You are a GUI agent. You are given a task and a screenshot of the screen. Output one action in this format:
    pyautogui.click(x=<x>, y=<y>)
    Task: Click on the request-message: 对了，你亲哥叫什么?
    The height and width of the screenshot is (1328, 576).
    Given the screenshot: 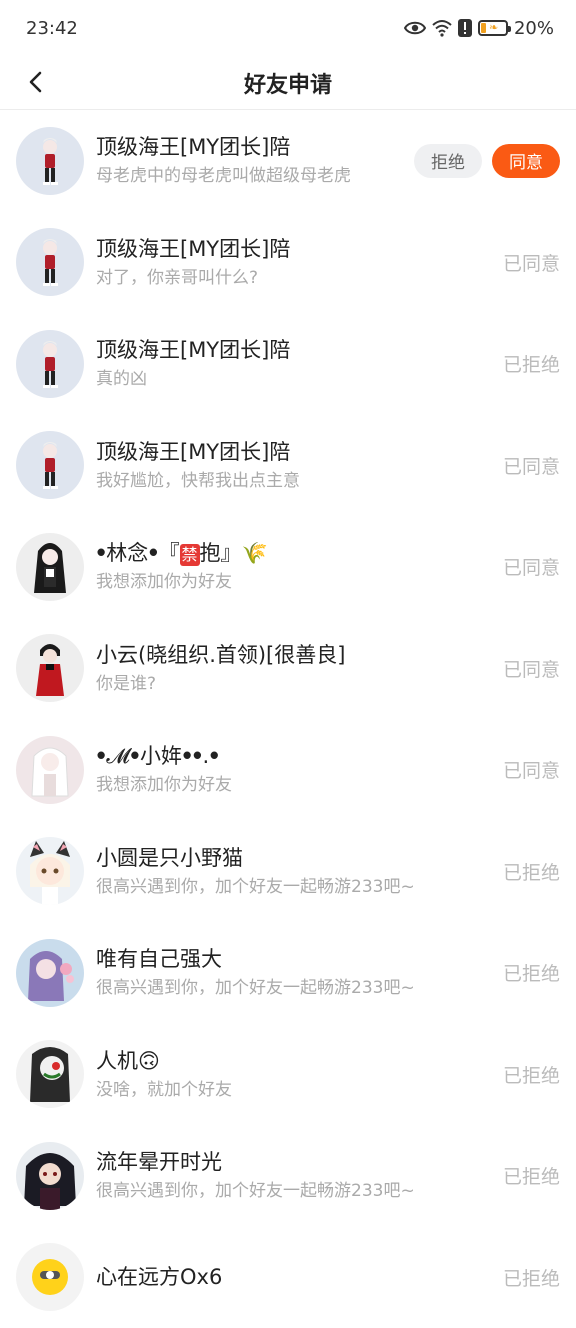 What is the action you would take?
    pyautogui.click(x=291, y=278)
    